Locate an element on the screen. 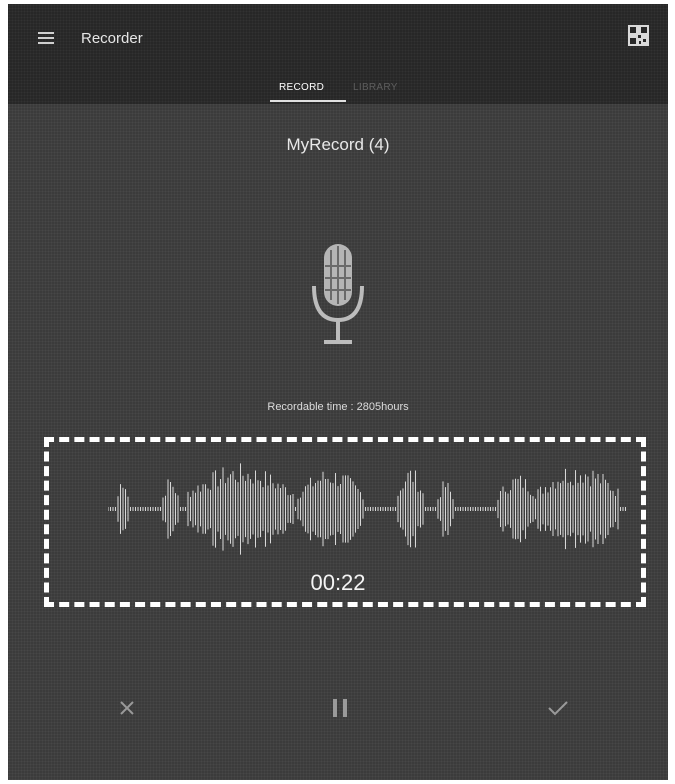  pause-icon is located at coordinates (340, 708).